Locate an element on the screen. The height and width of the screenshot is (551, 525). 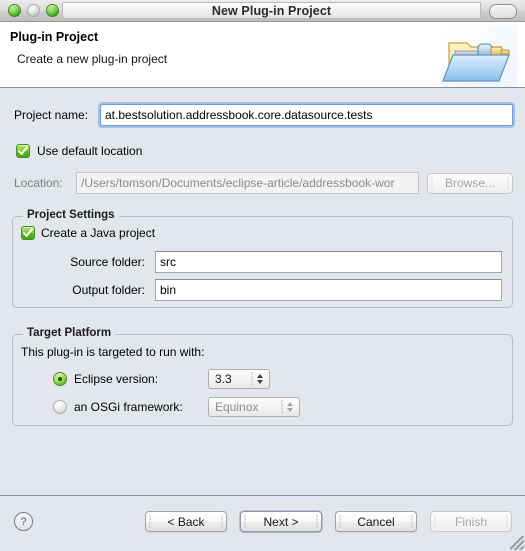
title-plate: New Plug-in Project is located at coordinates (271, 10).